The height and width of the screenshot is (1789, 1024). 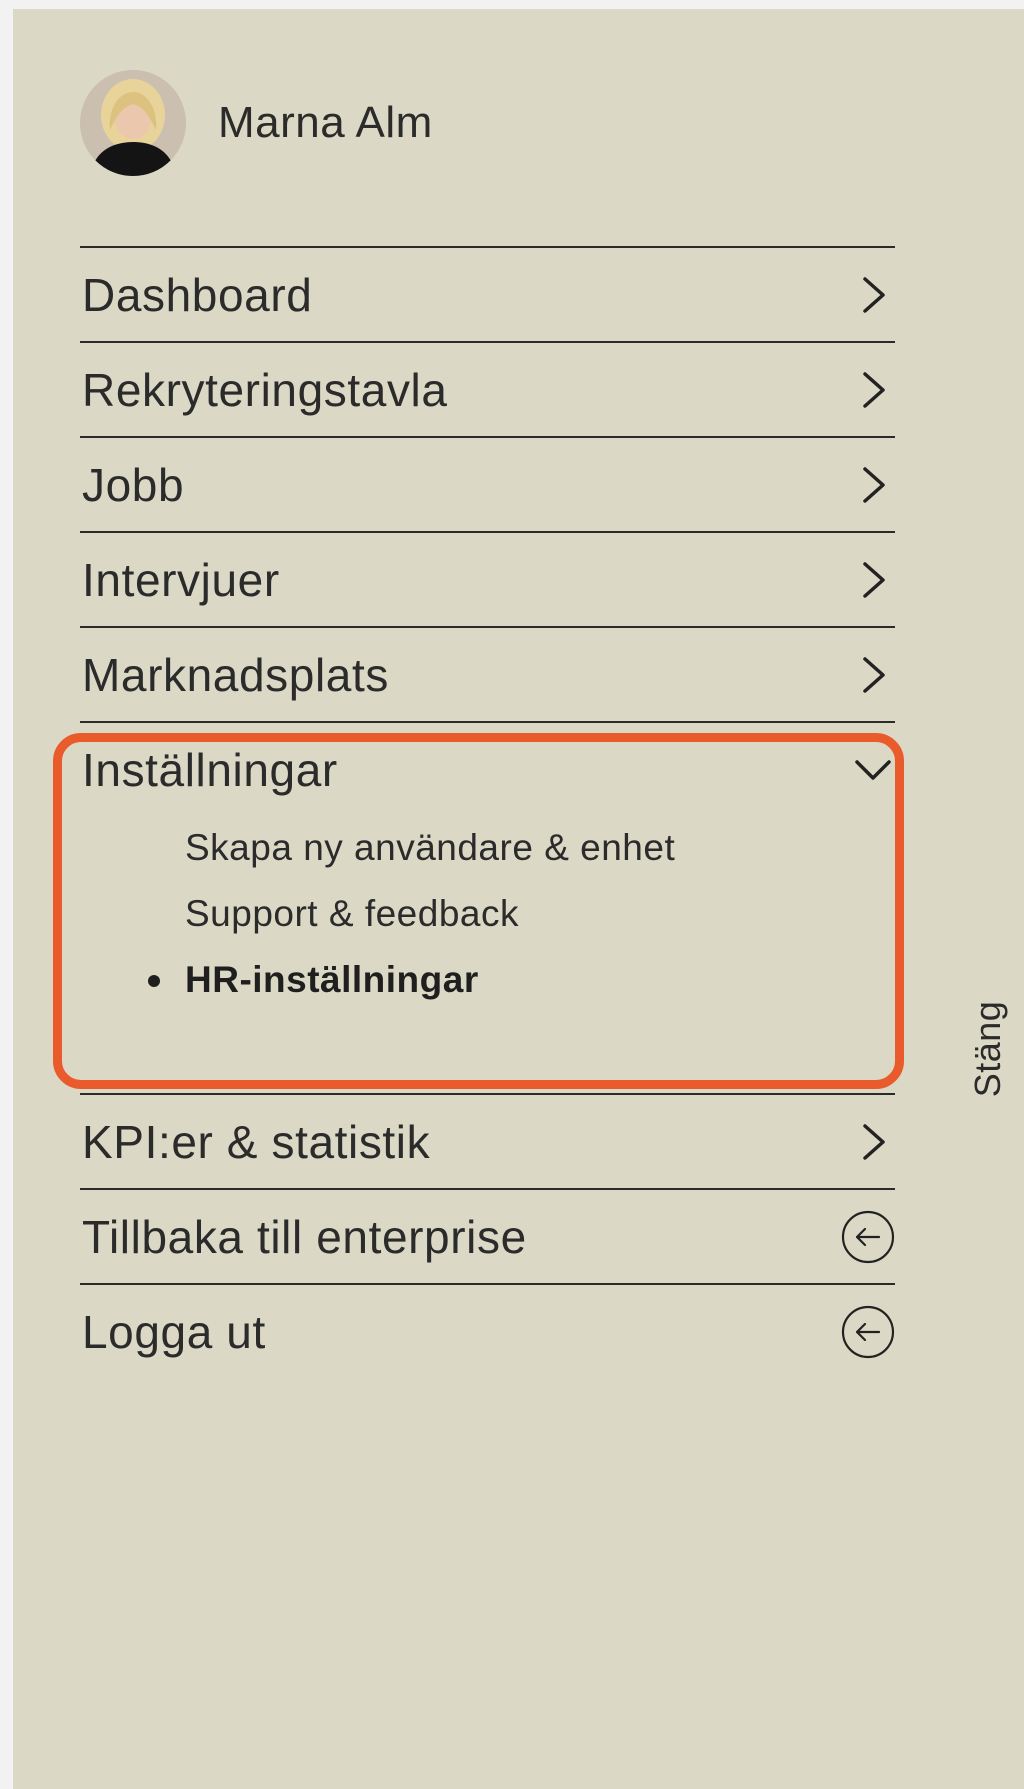 I want to click on nav-item-marknadsplats: Marknadsplats, so click(x=487, y=673).